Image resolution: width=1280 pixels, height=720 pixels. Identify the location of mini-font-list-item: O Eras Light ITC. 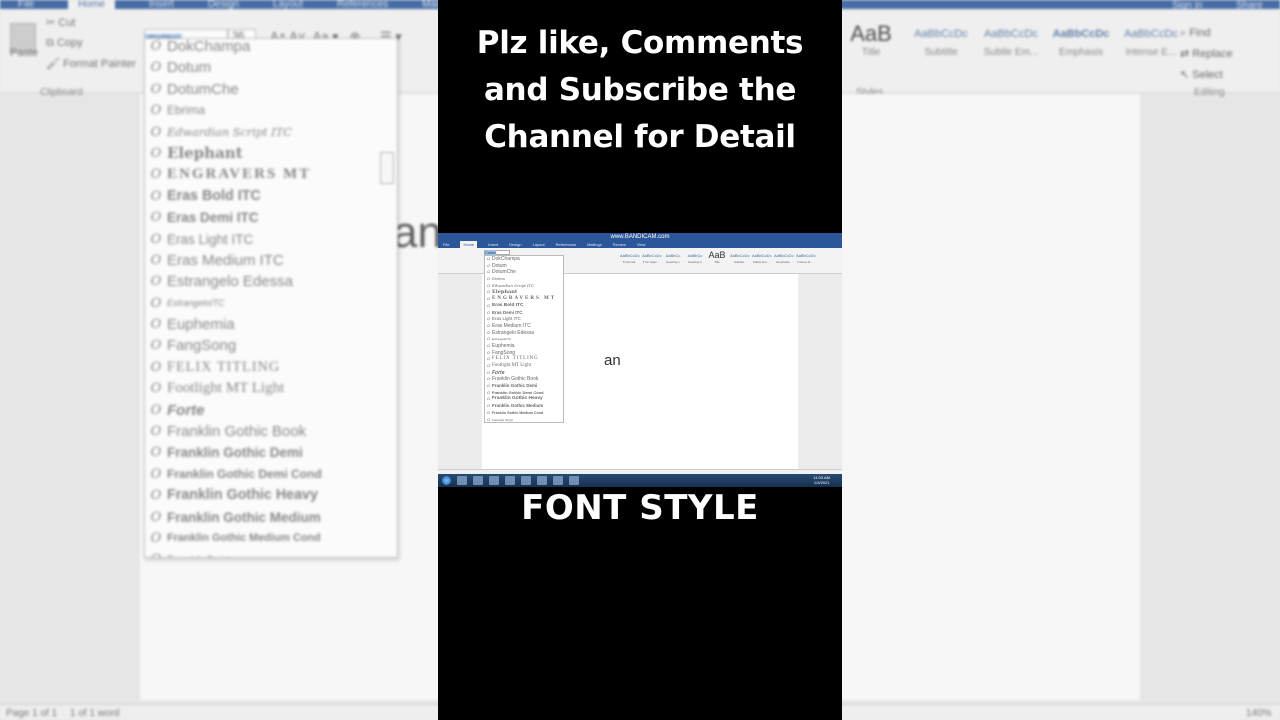
(524, 319).